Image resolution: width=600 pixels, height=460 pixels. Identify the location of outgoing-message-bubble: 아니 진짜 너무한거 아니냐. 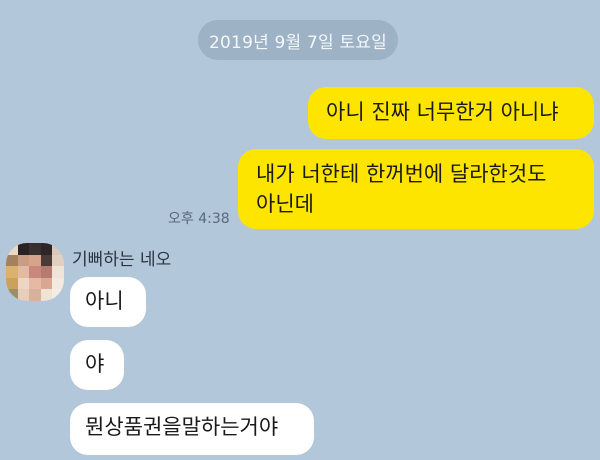
(451, 113).